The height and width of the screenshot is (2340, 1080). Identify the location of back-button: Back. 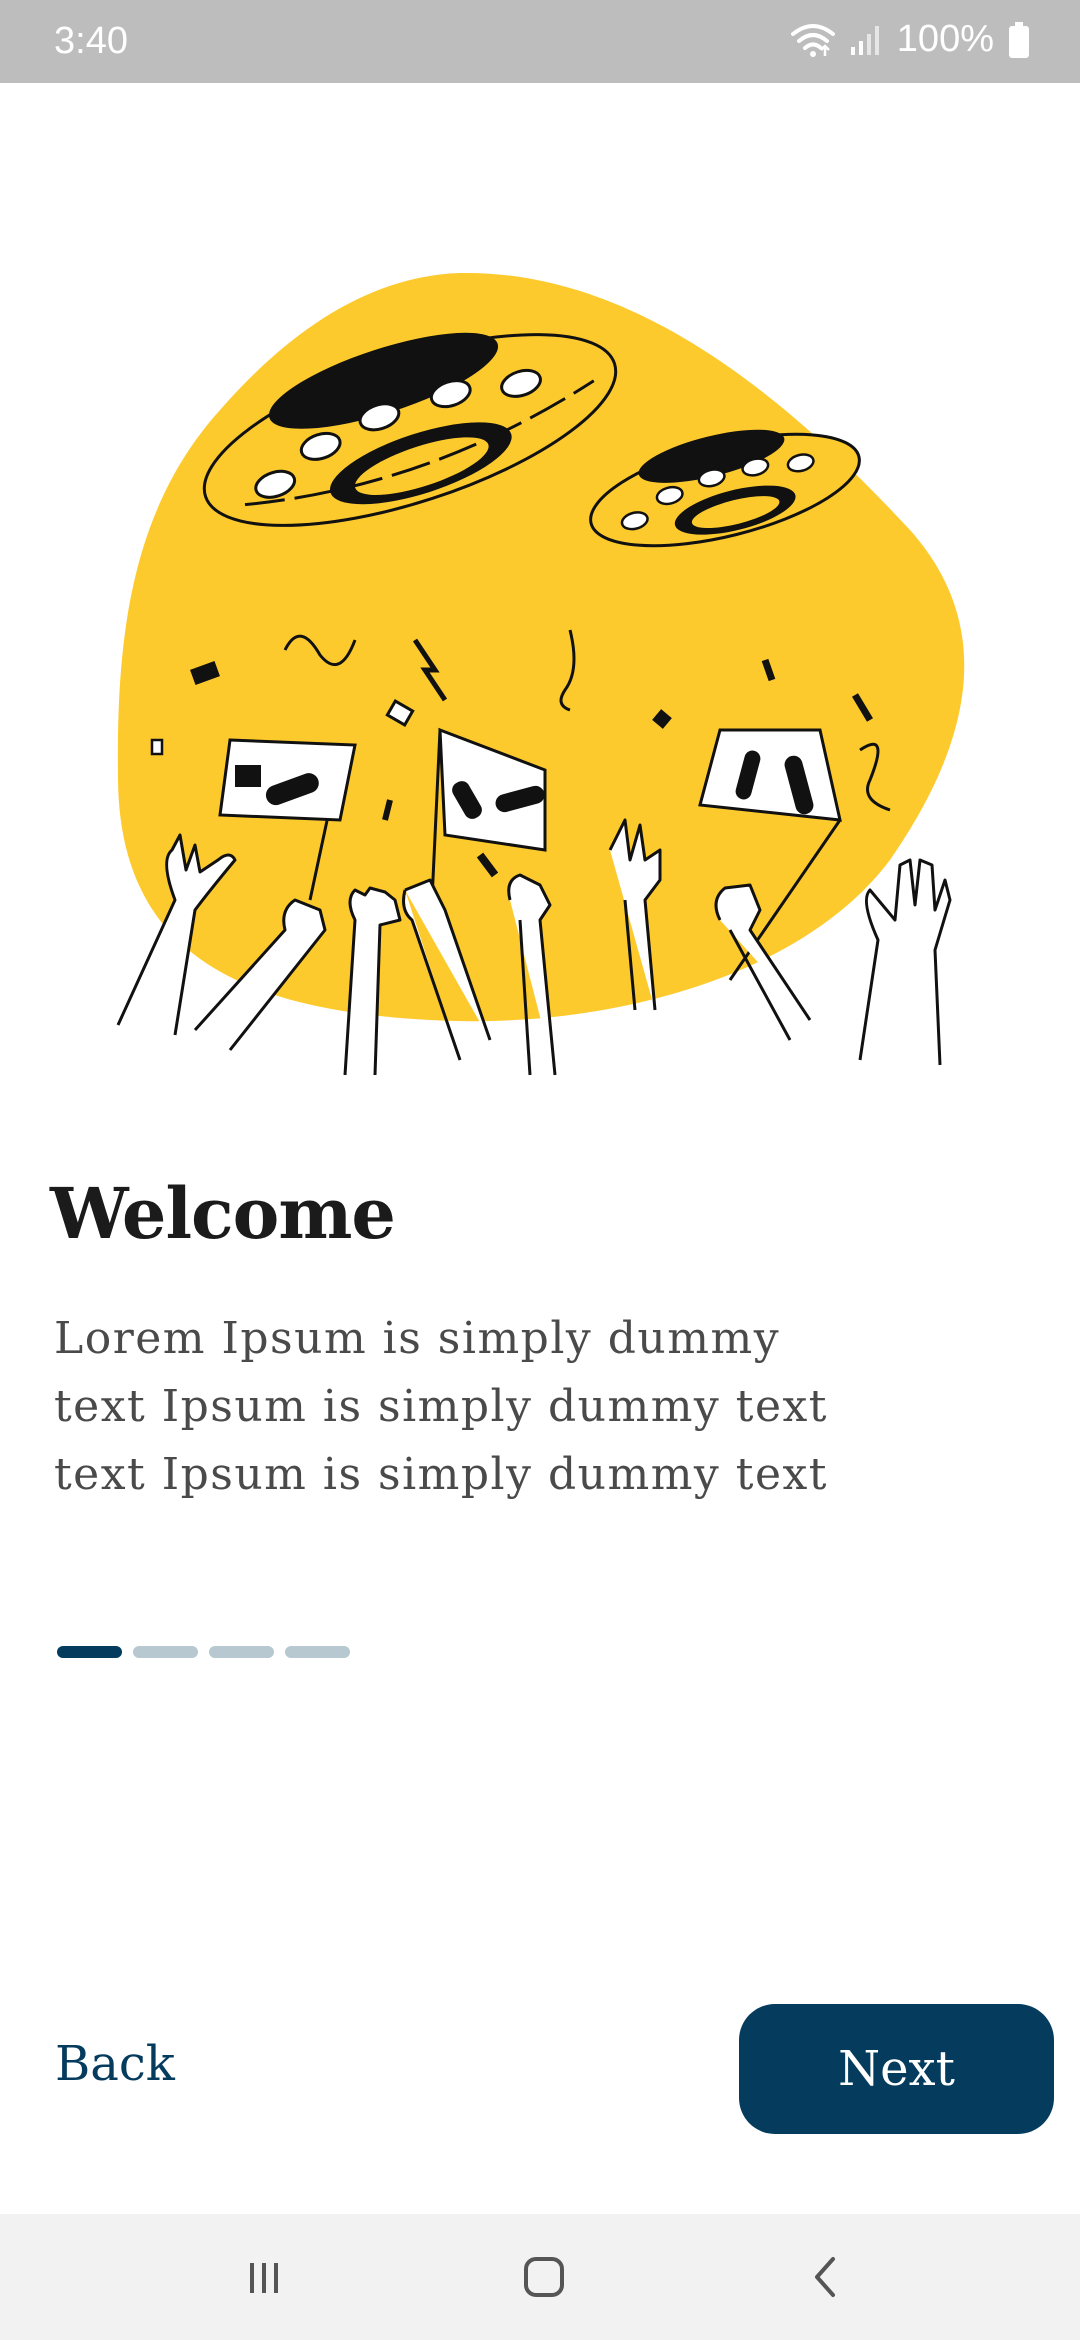
(115, 2064).